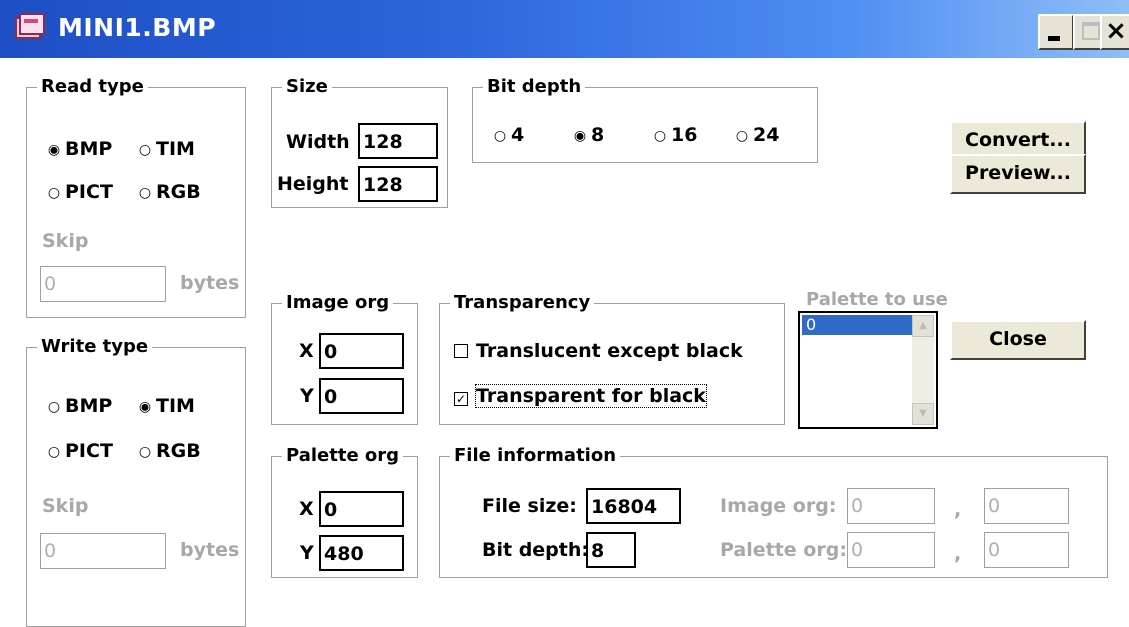  What do you see at coordinates (1026, 506) in the screenshot?
I see `info-image-org-y-field: 0` at bounding box center [1026, 506].